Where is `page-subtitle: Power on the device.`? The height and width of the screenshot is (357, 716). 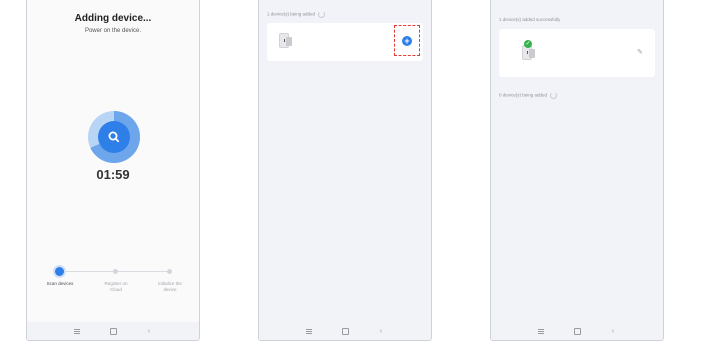
page-subtitle: Power on the device. is located at coordinates (113, 31).